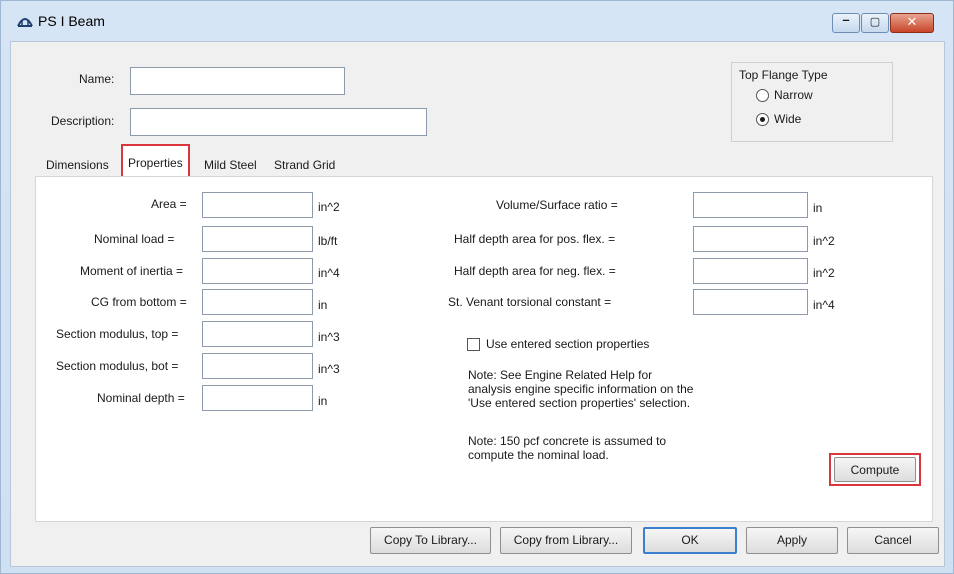 The image size is (954, 574). I want to click on maximize-button: ▢, so click(875, 23).